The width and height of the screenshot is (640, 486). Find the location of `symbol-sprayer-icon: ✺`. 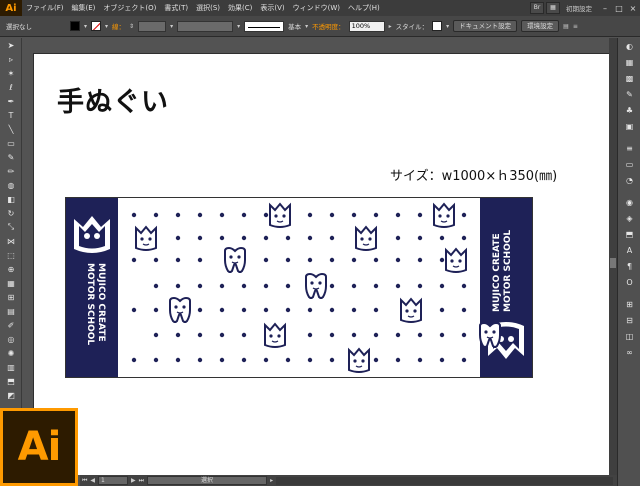

symbol-sprayer-icon: ✺ is located at coordinates (11, 353).